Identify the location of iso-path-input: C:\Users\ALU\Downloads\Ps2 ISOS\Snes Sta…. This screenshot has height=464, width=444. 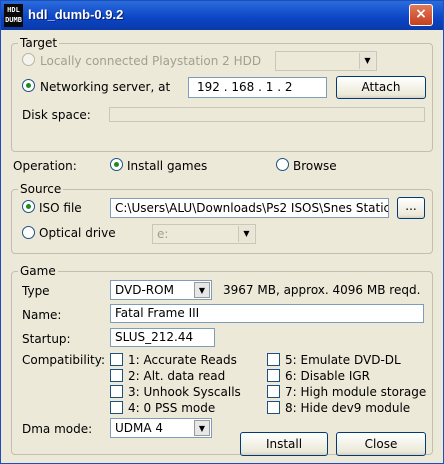
(249, 208).